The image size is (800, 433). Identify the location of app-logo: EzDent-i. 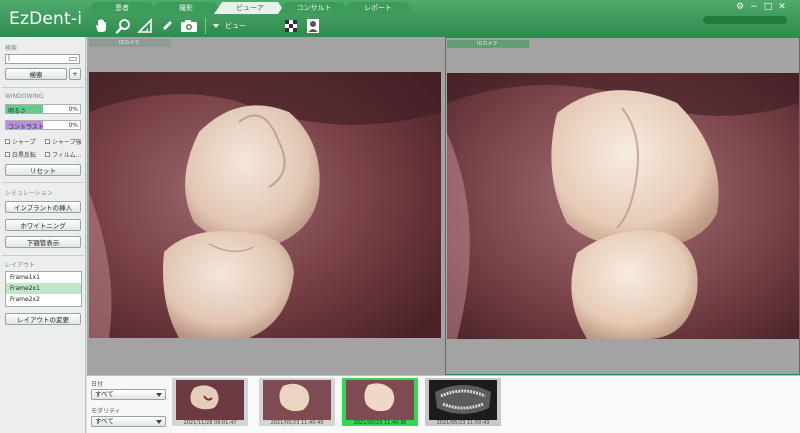
(46, 19).